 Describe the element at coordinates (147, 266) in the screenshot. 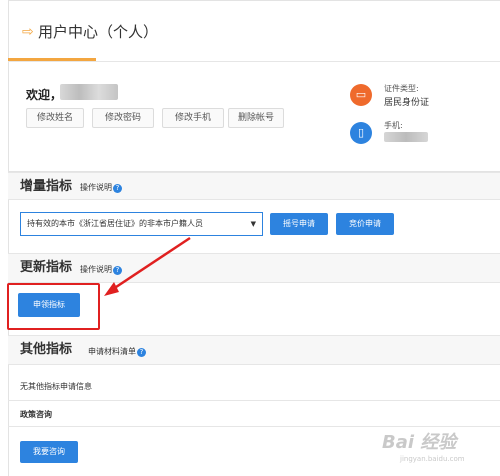

I see `annotation-arrow` at that location.